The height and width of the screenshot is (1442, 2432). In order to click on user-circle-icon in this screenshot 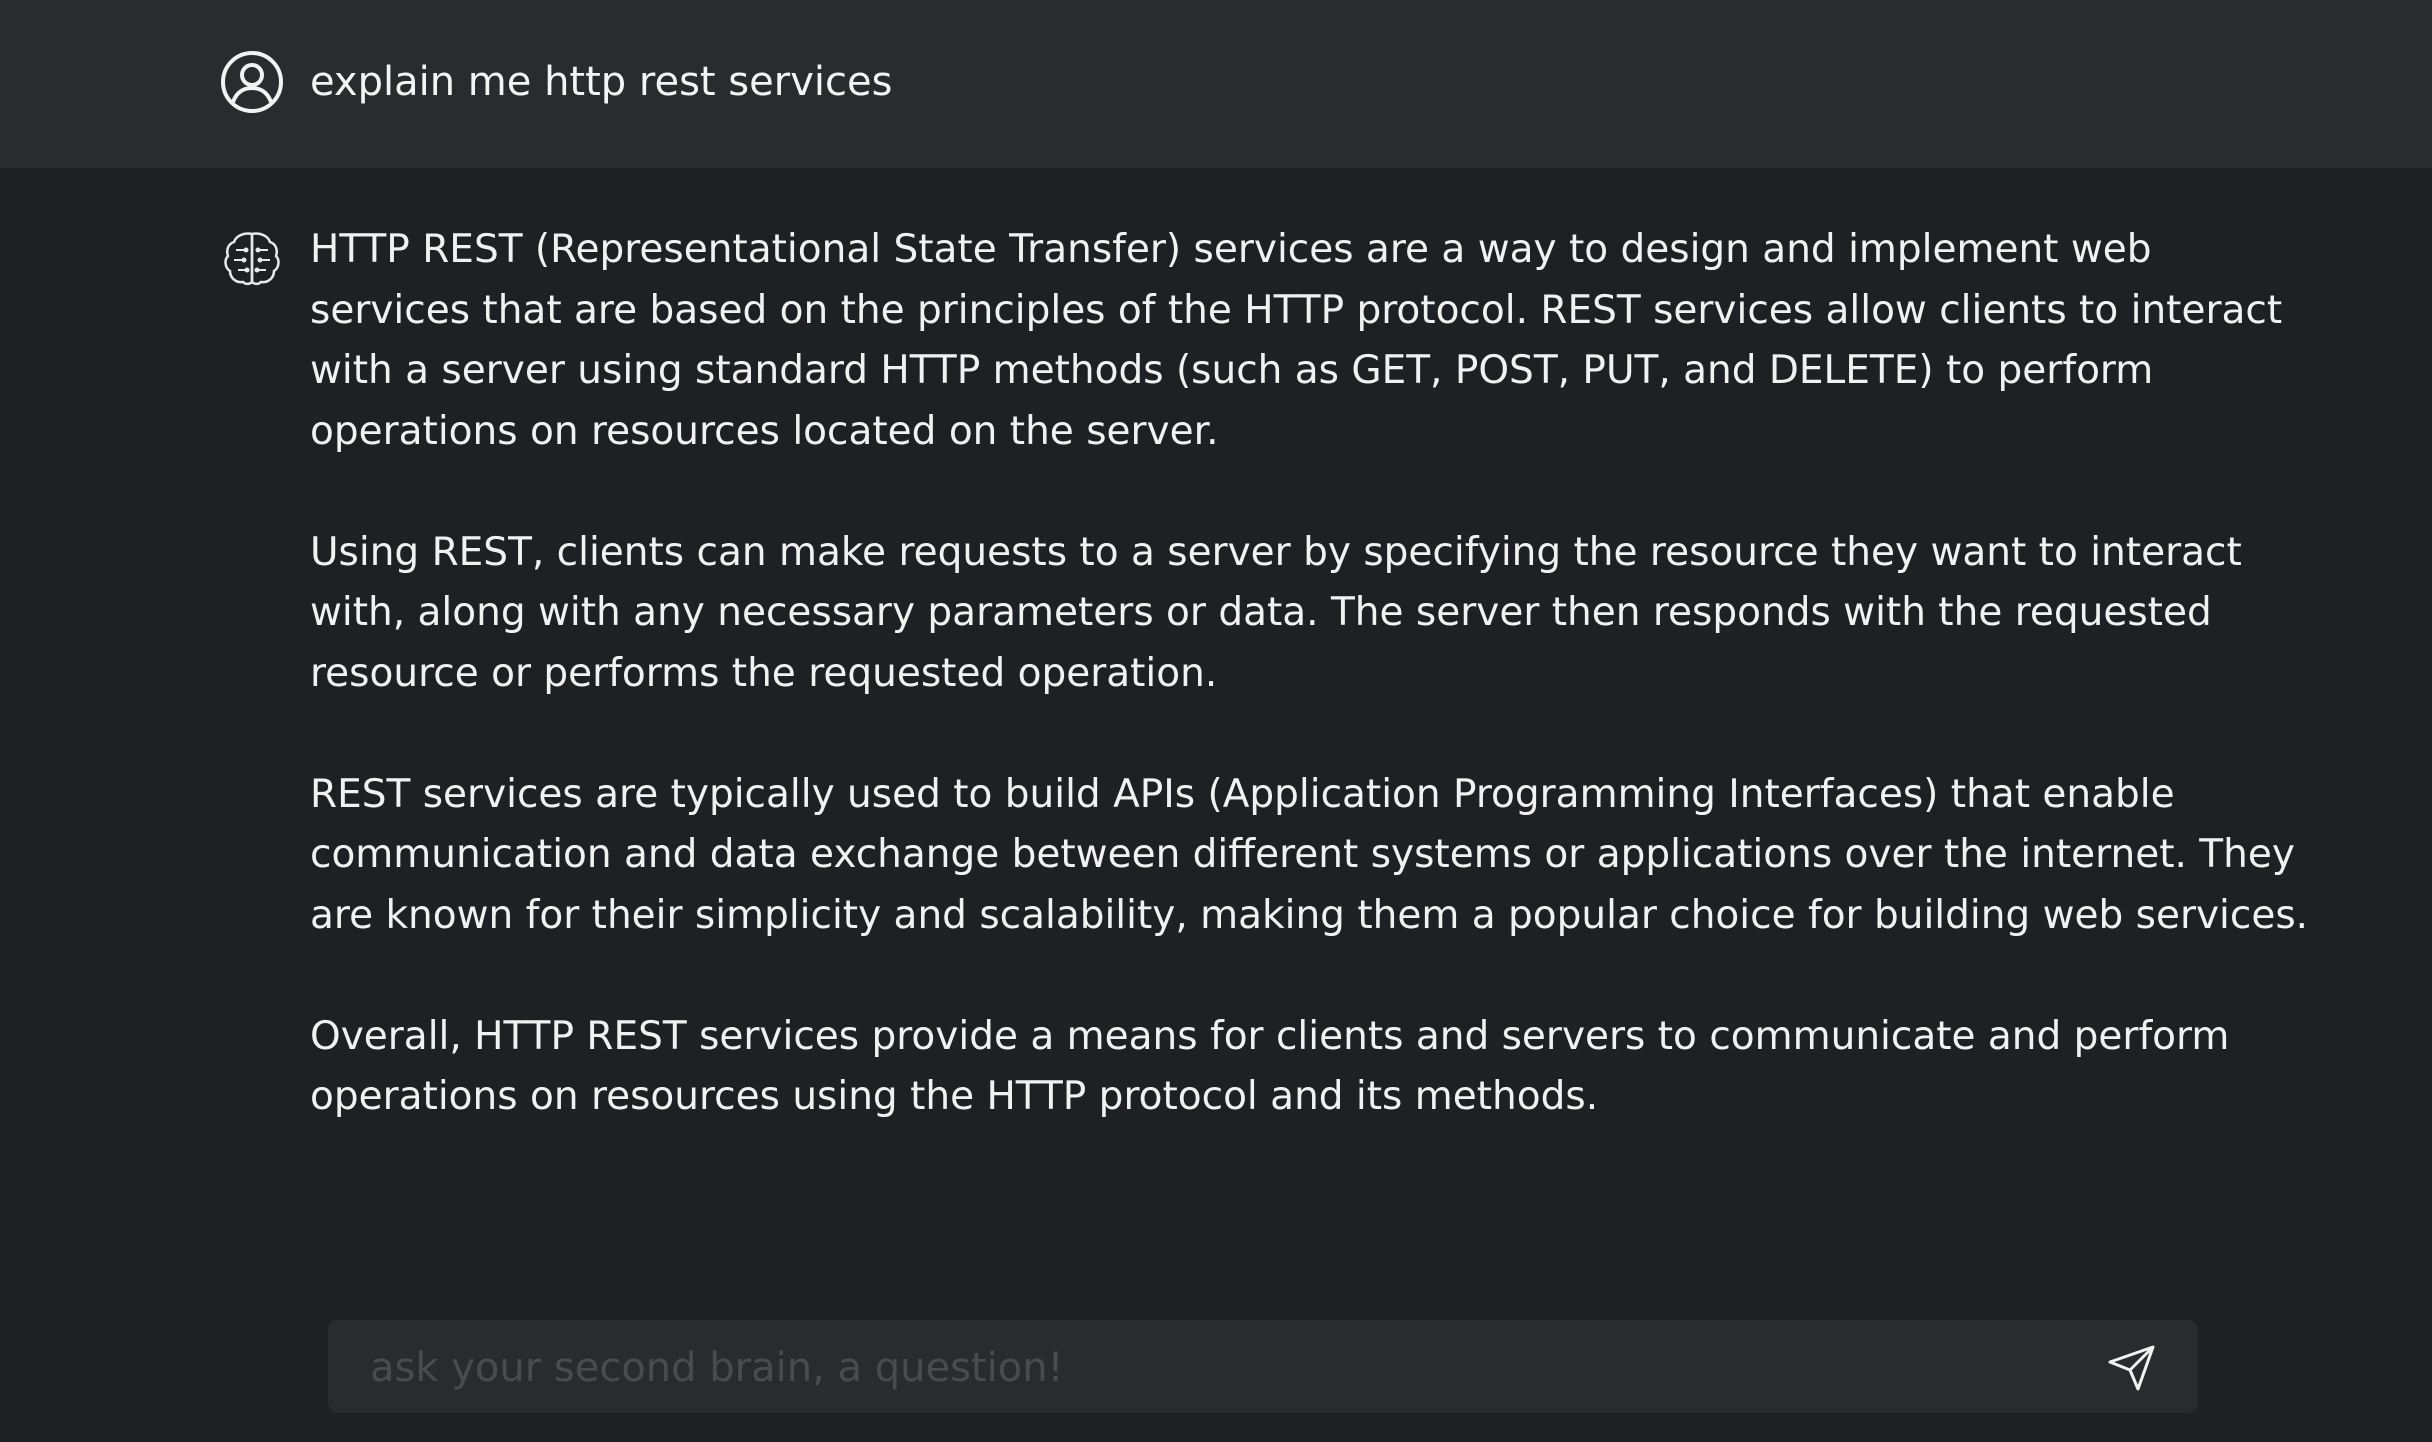, I will do `click(252, 82)`.